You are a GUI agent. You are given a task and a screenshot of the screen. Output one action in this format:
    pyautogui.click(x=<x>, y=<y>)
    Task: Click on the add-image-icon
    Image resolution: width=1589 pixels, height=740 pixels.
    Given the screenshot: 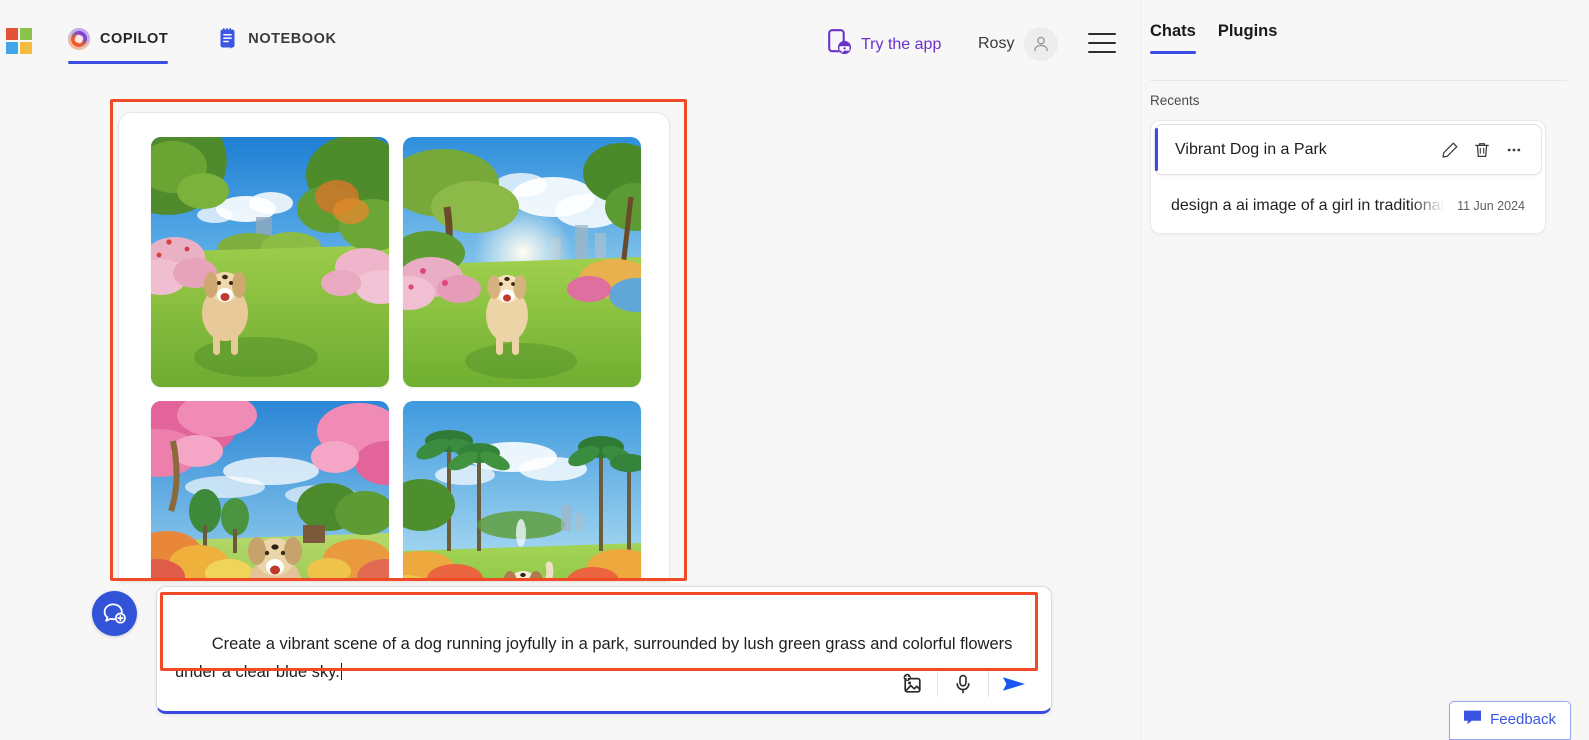 What is the action you would take?
    pyautogui.click(x=912, y=683)
    